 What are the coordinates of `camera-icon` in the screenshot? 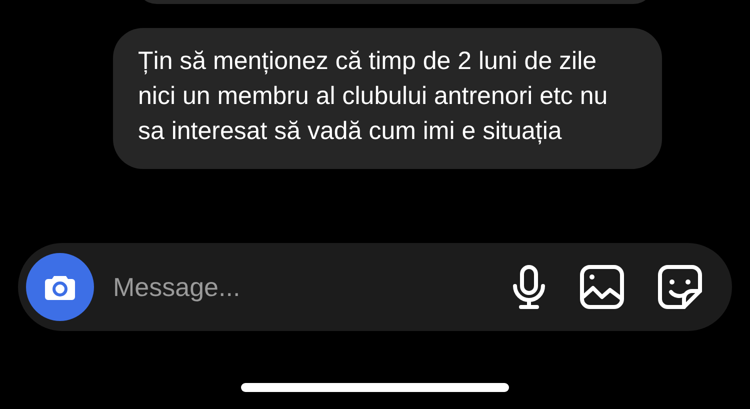 It's located at (60, 287).